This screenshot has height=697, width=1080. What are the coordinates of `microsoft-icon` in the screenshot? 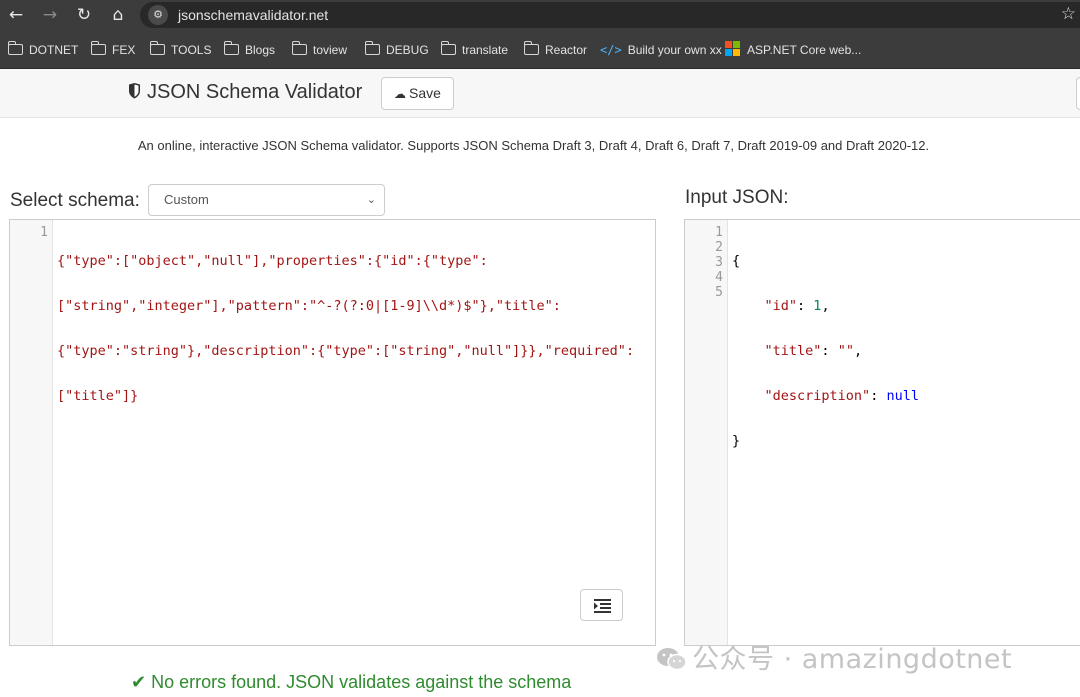 It's located at (733, 49).